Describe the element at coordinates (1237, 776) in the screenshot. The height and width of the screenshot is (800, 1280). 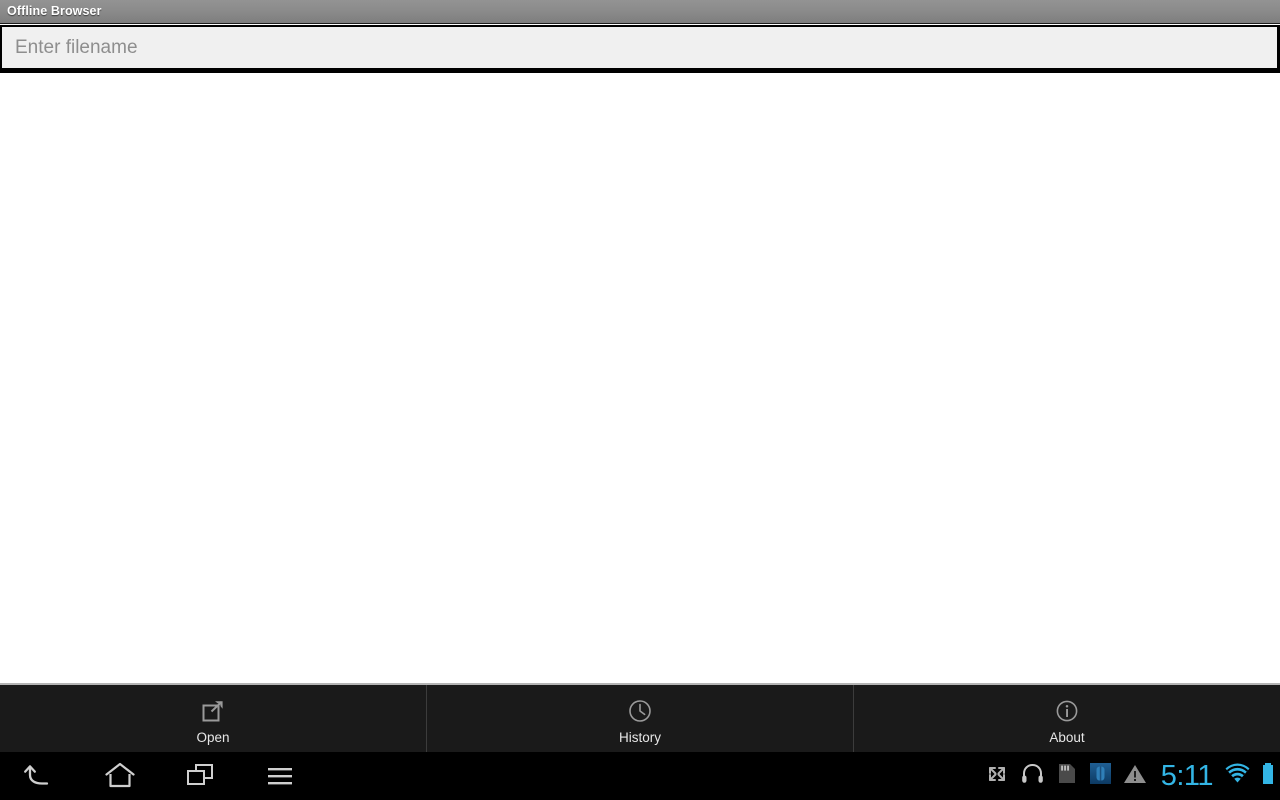
I see `wifi-icon` at that location.